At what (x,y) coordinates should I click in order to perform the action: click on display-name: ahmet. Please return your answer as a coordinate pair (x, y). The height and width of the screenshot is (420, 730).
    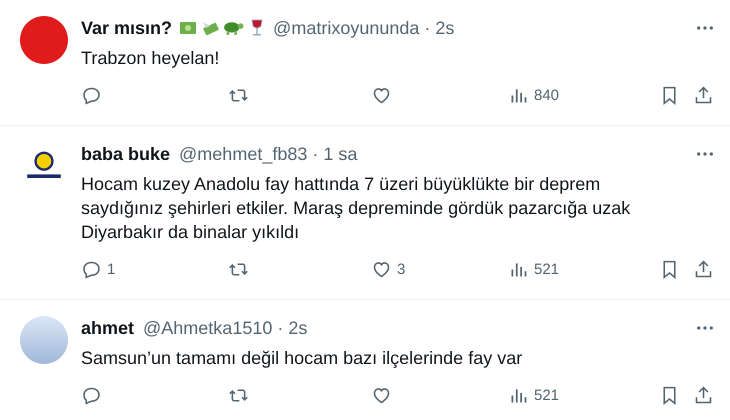
    Looking at the image, I should click on (107, 328).